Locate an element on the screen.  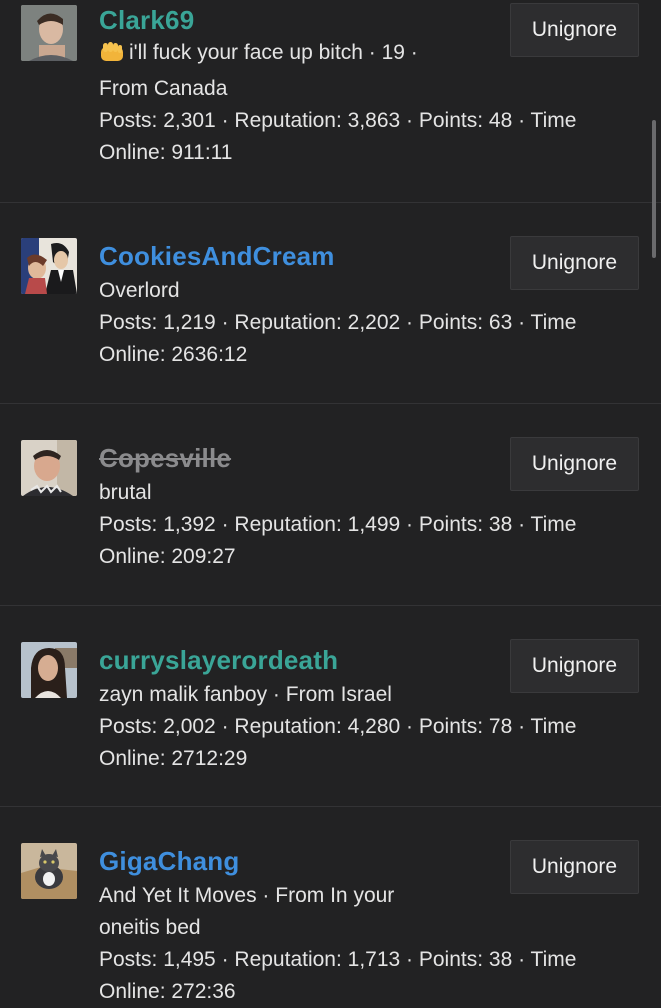
user-location: oneitis bed is located at coordinates (150, 927).